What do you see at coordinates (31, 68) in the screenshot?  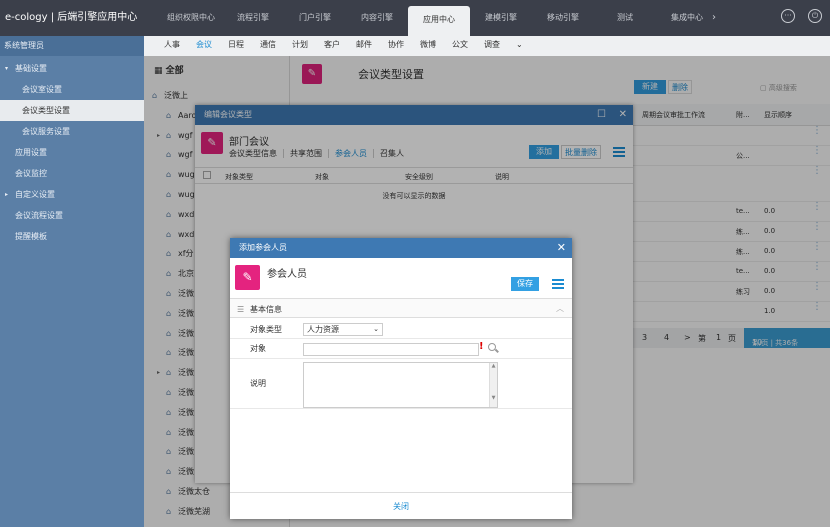 I see `sidebar-item-label: 基础设置` at bounding box center [31, 68].